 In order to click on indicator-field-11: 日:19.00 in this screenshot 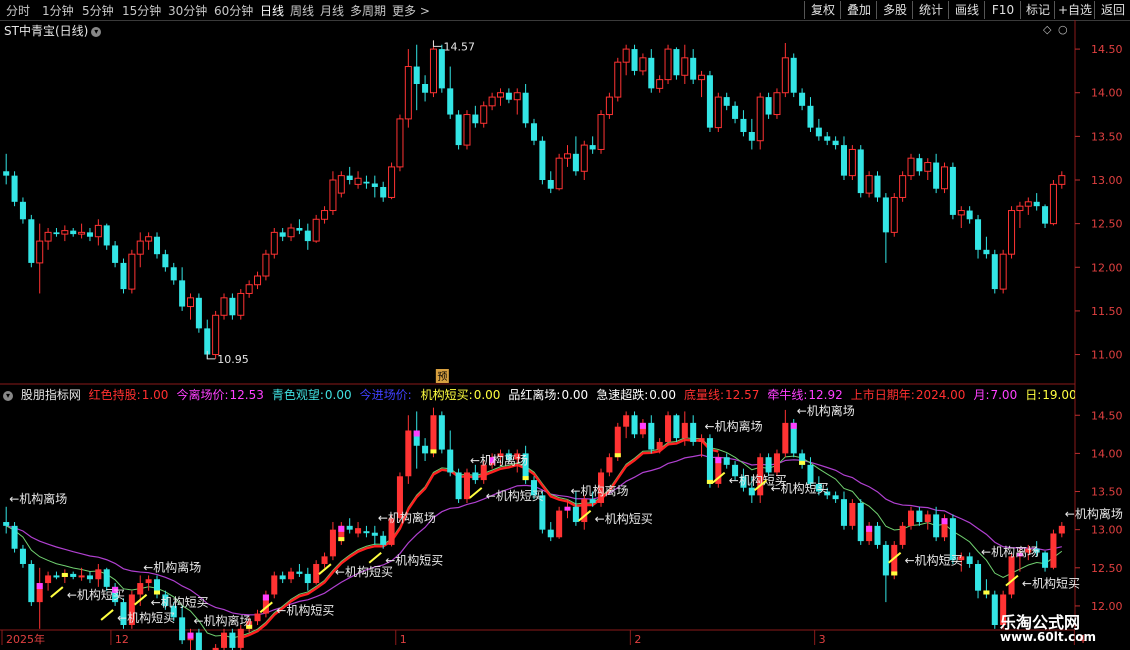, I will do `click(1050, 395)`.